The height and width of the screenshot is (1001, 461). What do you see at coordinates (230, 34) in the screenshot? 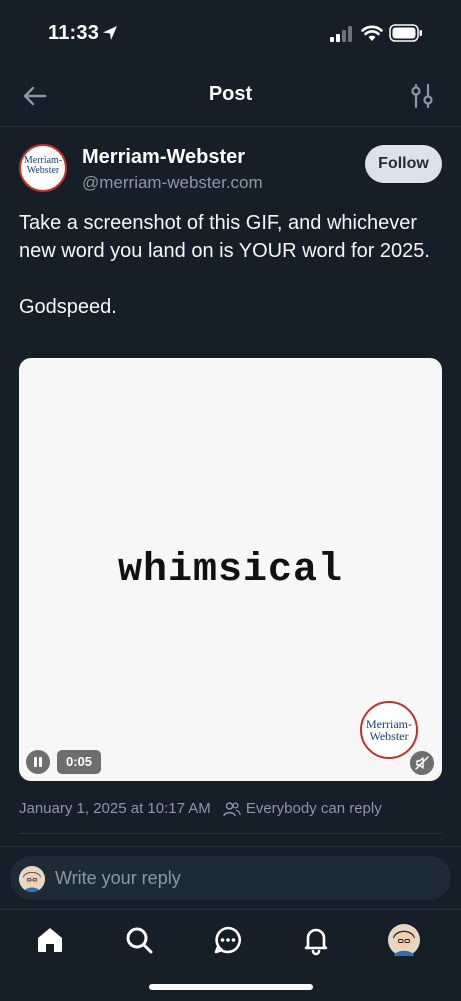
I see `status-bar: 11:33` at bounding box center [230, 34].